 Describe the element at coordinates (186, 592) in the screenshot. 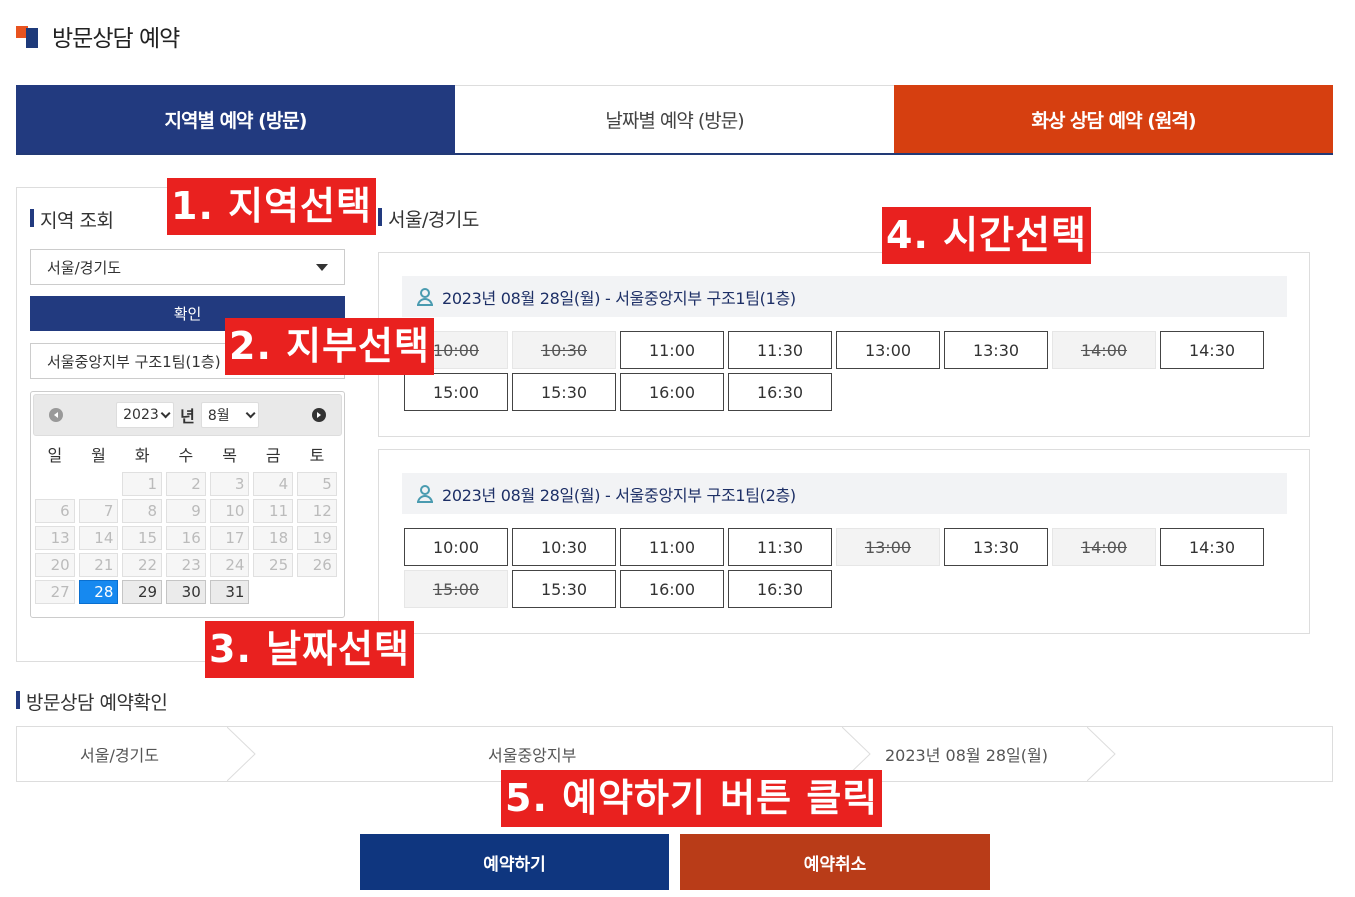

I see `calendar-day: 30` at that location.